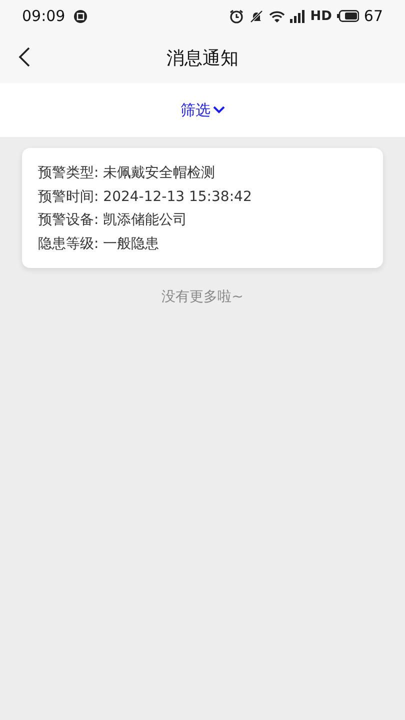 This screenshot has width=405, height=720. I want to click on battery-icon, so click(347, 16).